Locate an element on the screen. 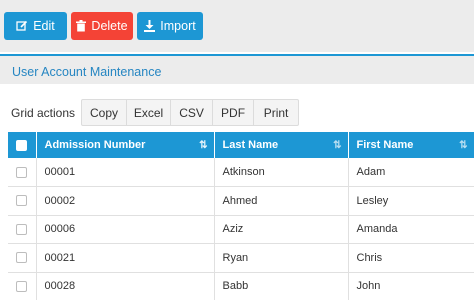  edit-button: Edit is located at coordinates (35, 26).